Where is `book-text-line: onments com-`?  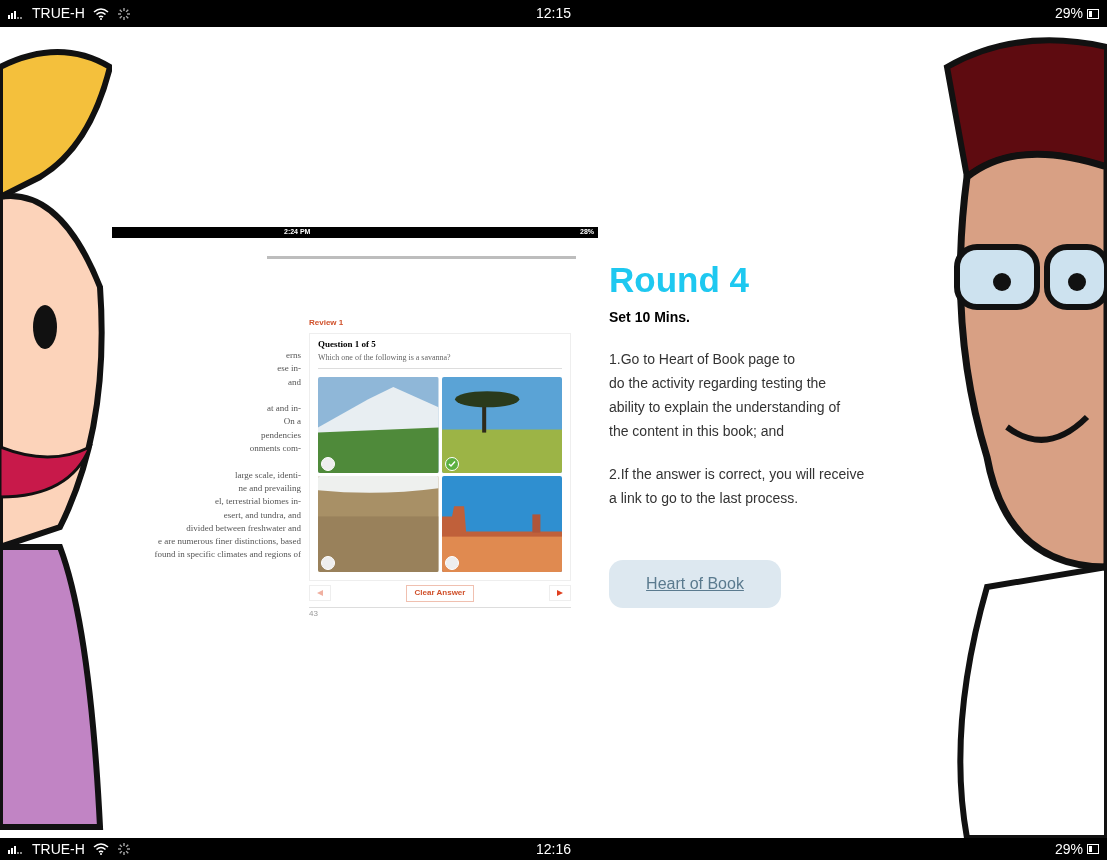 book-text-line: onments com- is located at coordinates (275, 449).